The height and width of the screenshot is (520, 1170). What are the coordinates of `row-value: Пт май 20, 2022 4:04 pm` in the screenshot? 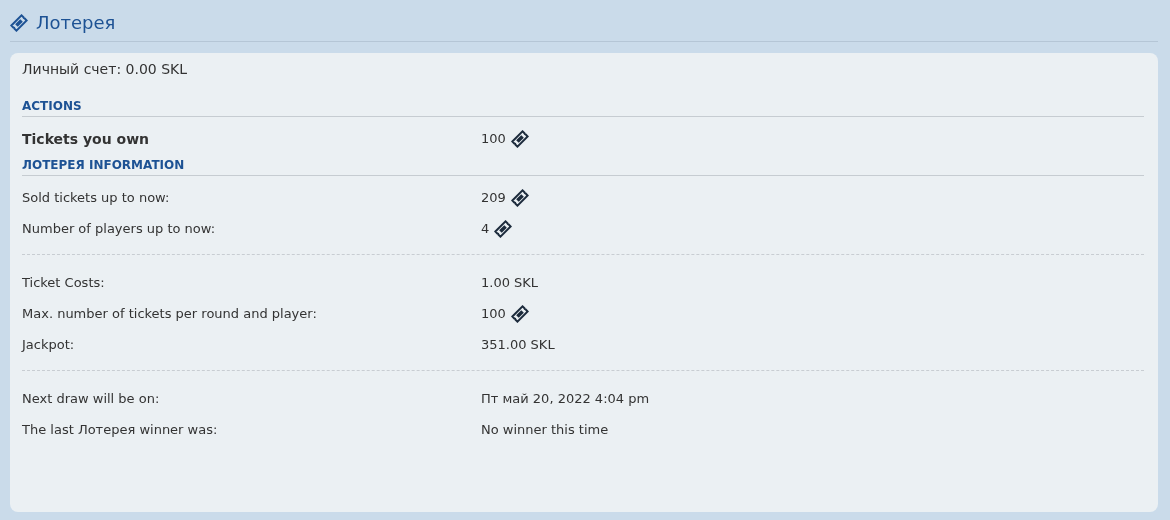 It's located at (565, 398).